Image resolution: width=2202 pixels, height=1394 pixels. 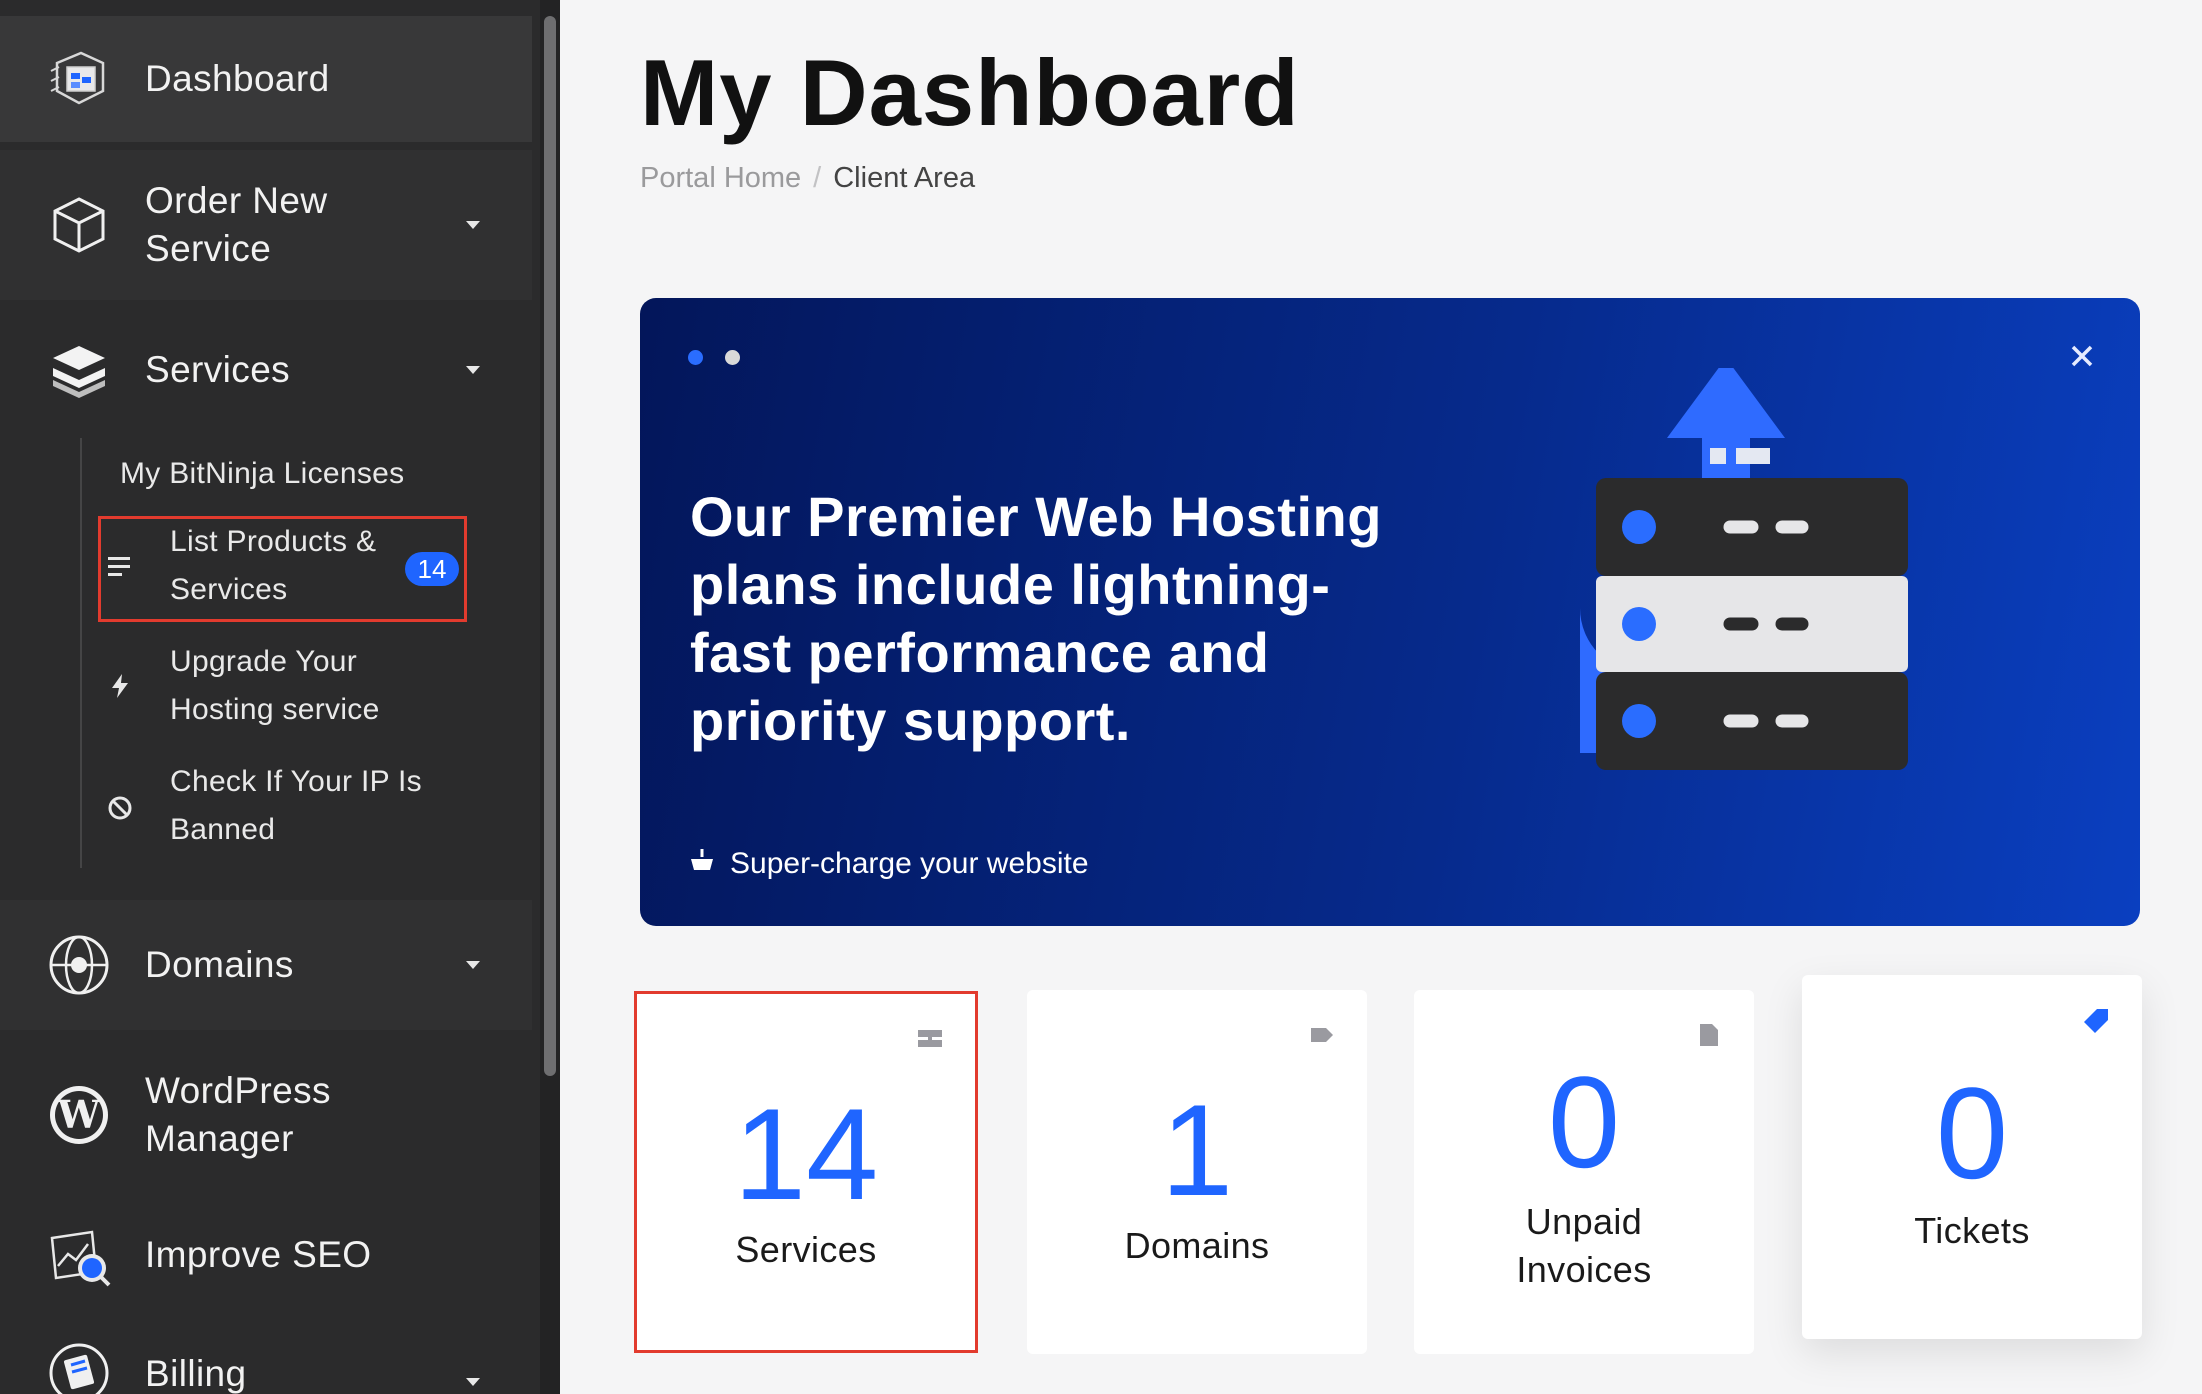 What do you see at coordinates (930, 1039) in the screenshot?
I see `server-icon` at bounding box center [930, 1039].